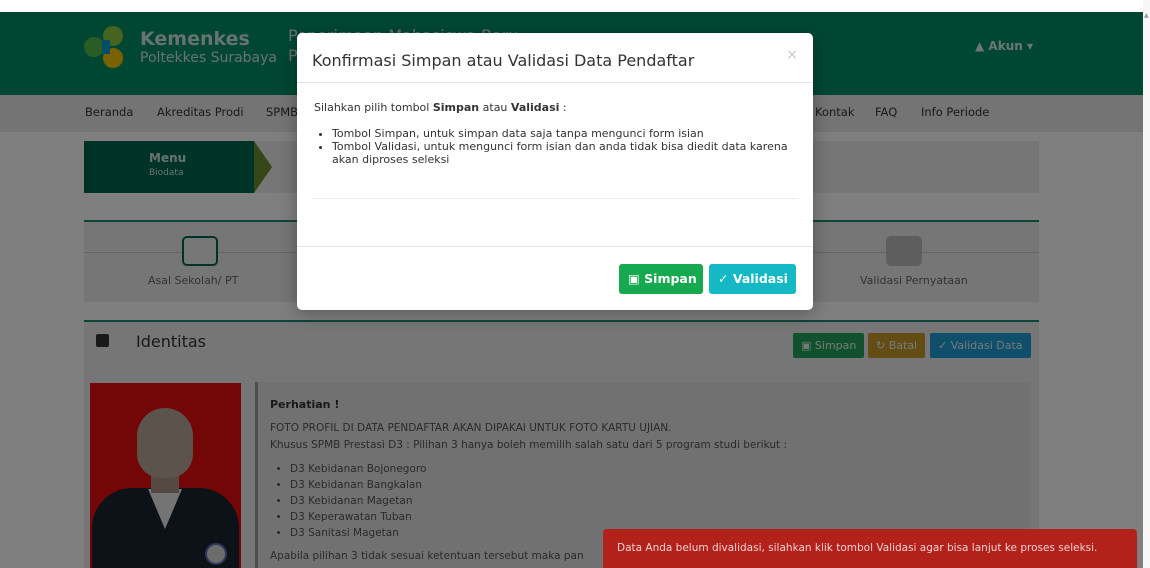  I want to click on modal-validate-label: Validasi, so click(760, 278).